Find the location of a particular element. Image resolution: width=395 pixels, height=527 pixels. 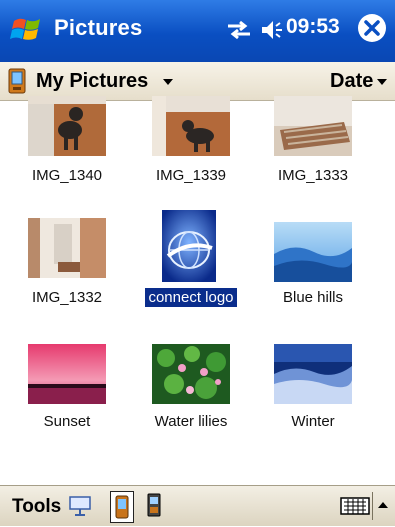

connectivity-icon is located at coordinates (239, 30).